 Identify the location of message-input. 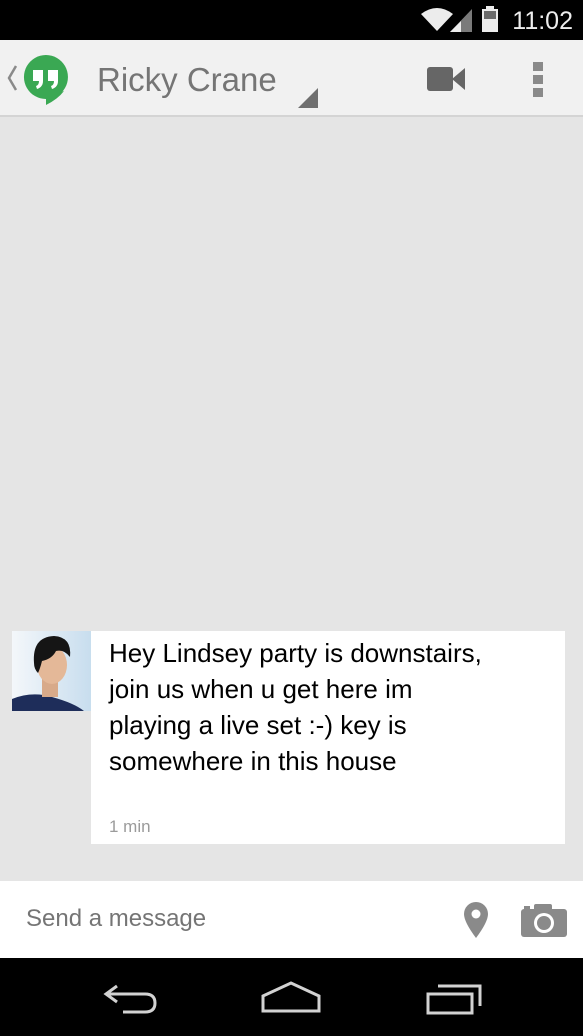
(226, 919).